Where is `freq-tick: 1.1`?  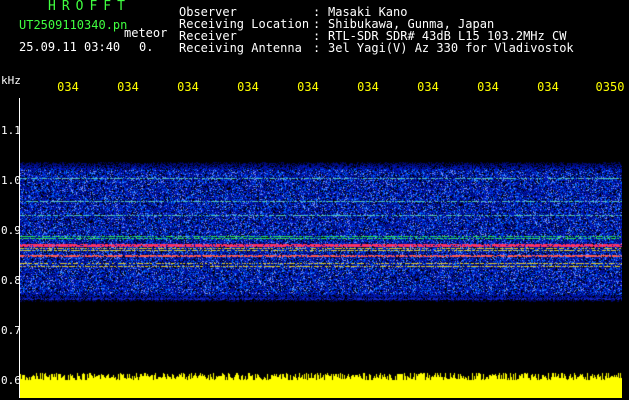 freq-tick: 1.1 is located at coordinates (11, 130).